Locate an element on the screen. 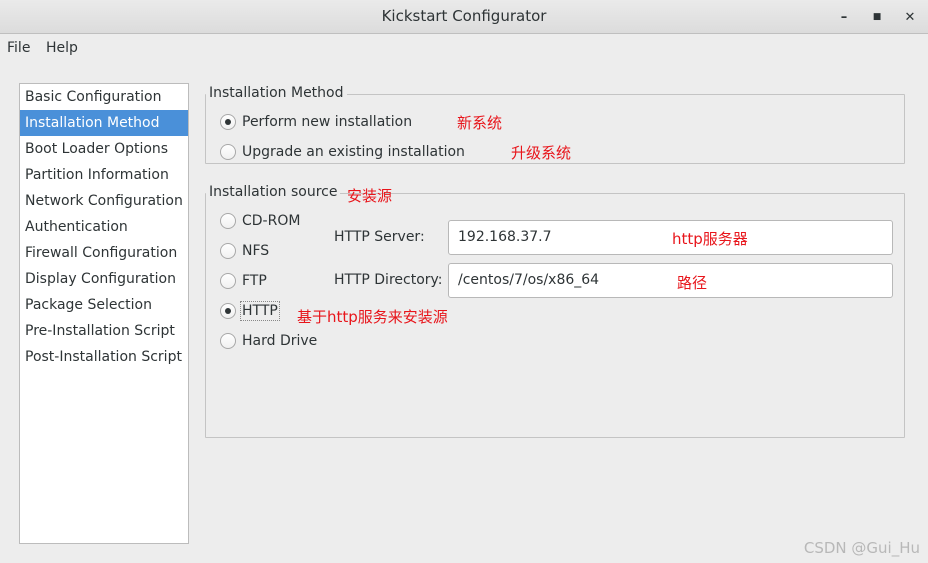 This screenshot has width=928, height=563. minimize-icon: – is located at coordinates (844, 17).